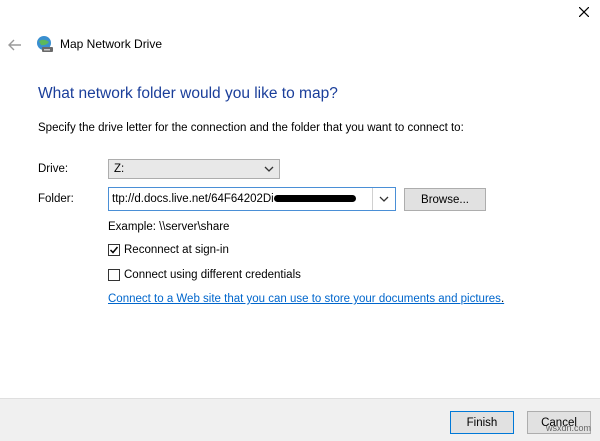 Image resolution: width=600 pixels, height=441 pixels. What do you see at coordinates (569, 428) in the screenshot?
I see `watermark-text: wsxdn.com` at bounding box center [569, 428].